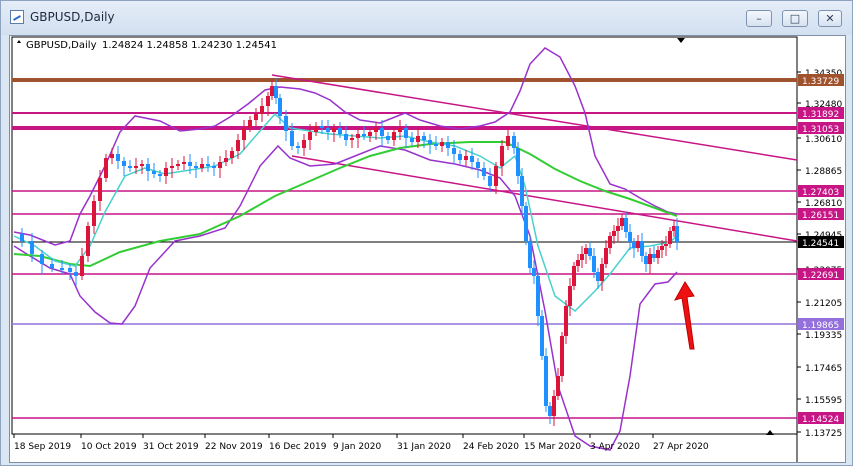 Image resolution: width=853 pixels, height=466 pixels. I want to click on time-tick-label: 27 Apr 2020, so click(681, 447).